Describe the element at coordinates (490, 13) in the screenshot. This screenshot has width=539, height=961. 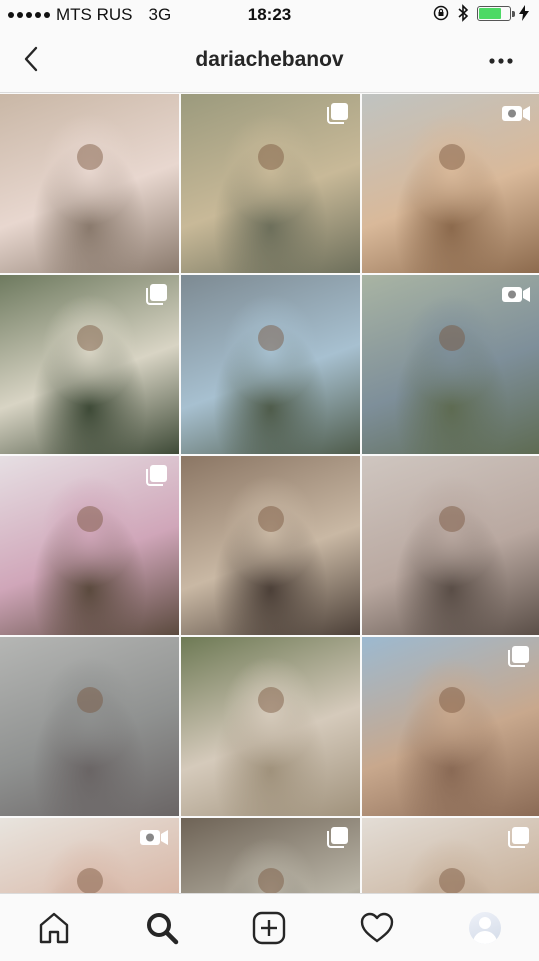
I see `battery-fill` at that location.